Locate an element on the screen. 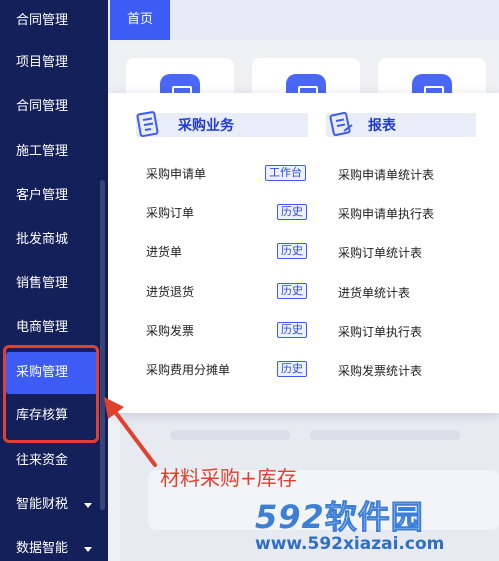  sidebar-item-label: 销售管理 is located at coordinates (42, 283).